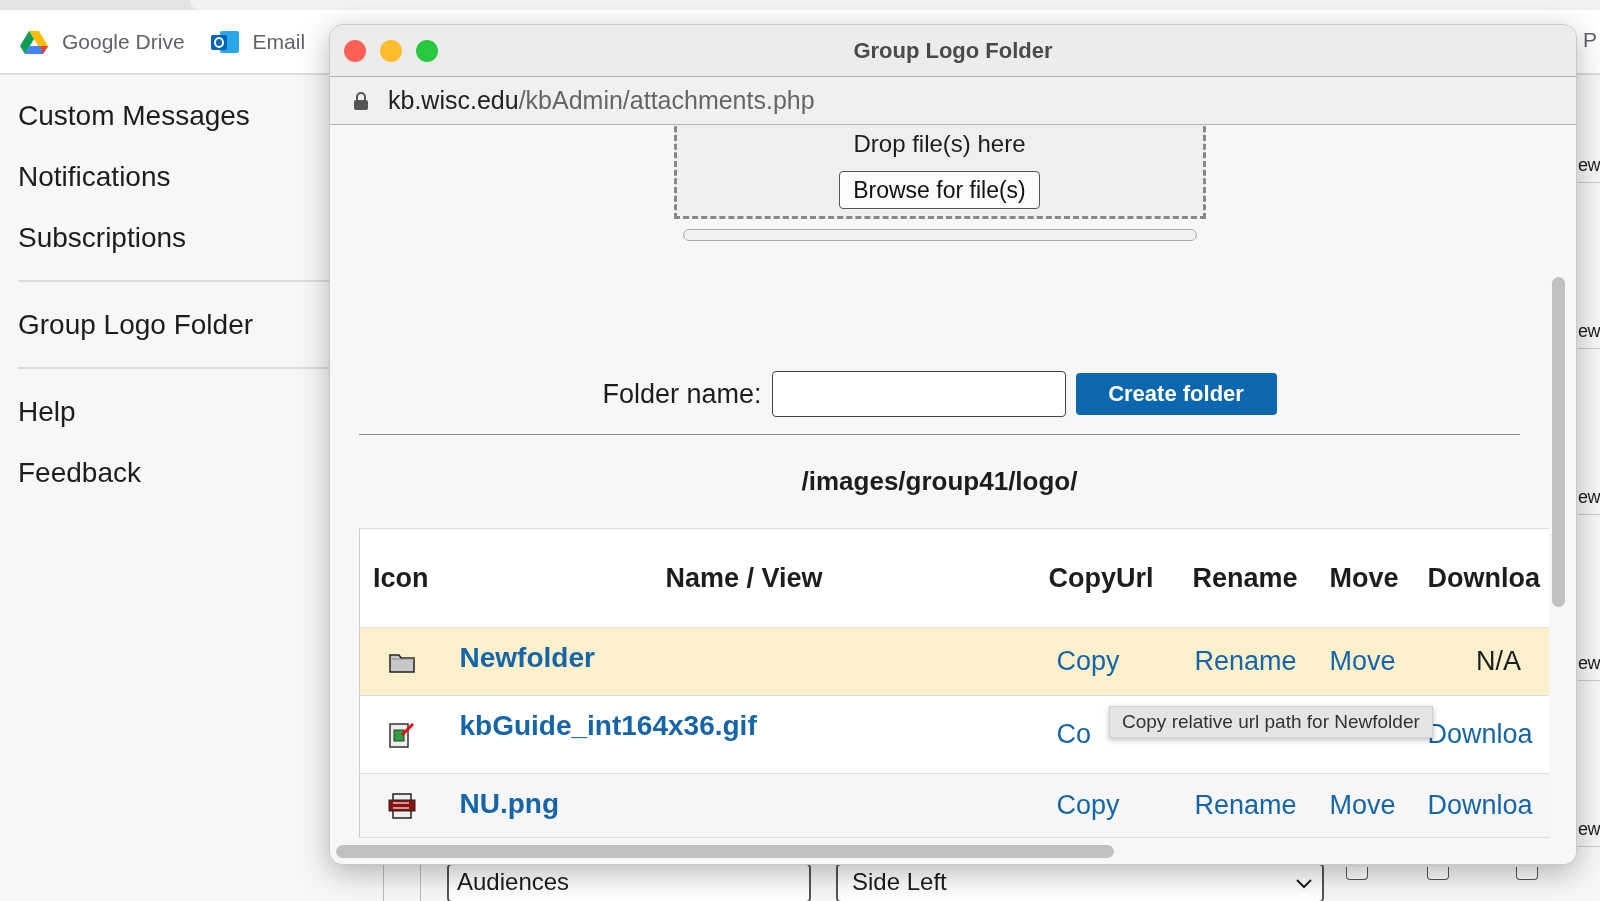 The width and height of the screenshot is (1600, 901). What do you see at coordinates (427, 51) in the screenshot?
I see `zoom-button` at bounding box center [427, 51].